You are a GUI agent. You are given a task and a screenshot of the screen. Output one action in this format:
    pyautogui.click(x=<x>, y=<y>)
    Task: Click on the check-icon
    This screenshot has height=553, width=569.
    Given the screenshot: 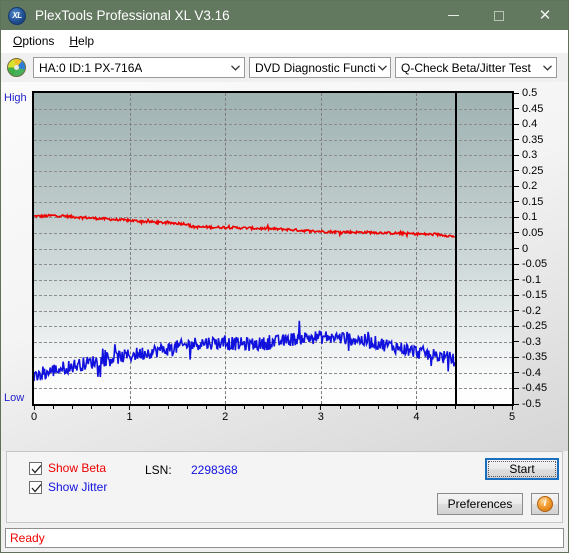 What is the action you would take?
    pyautogui.click(x=36, y=468)
    